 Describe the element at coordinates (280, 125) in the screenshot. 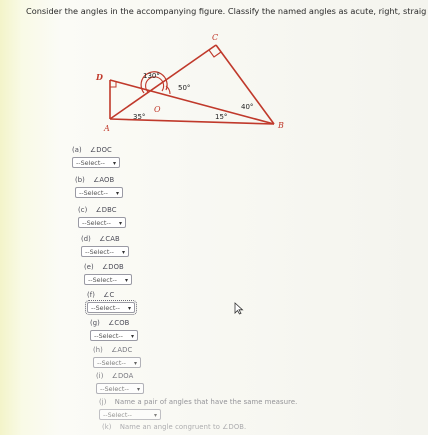

I see `point-label-B: B` at that location.